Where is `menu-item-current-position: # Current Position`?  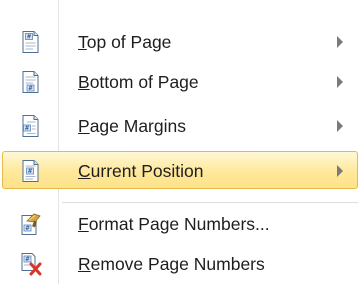
menu-item-current-position: # Current Position is located at coordinates (181, 171).